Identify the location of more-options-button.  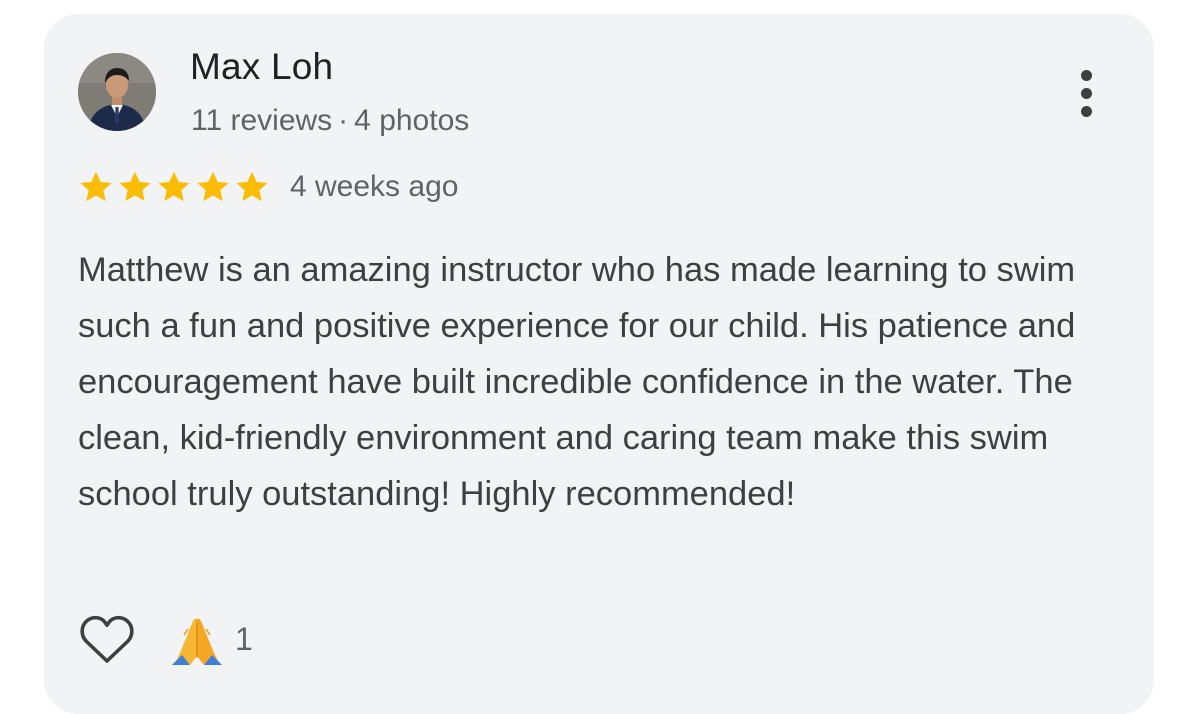
(1087, 94).